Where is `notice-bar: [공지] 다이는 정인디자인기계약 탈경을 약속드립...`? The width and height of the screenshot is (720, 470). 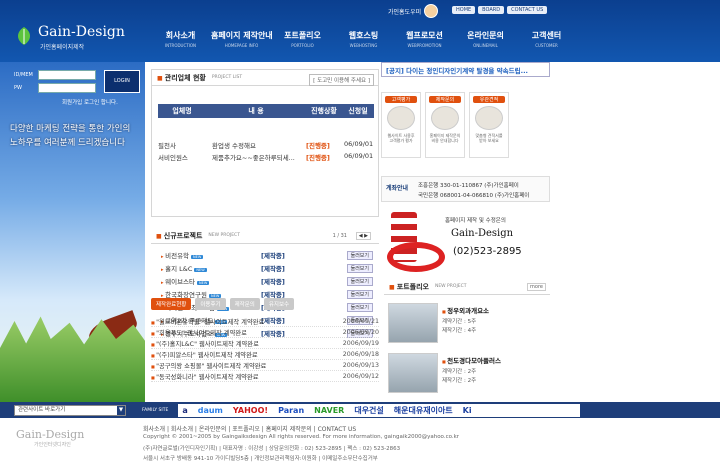 notice-bar: [공지] 다이는 정인디자인기계약 탈경을 약속드립... is located at coordinates (465, 69).